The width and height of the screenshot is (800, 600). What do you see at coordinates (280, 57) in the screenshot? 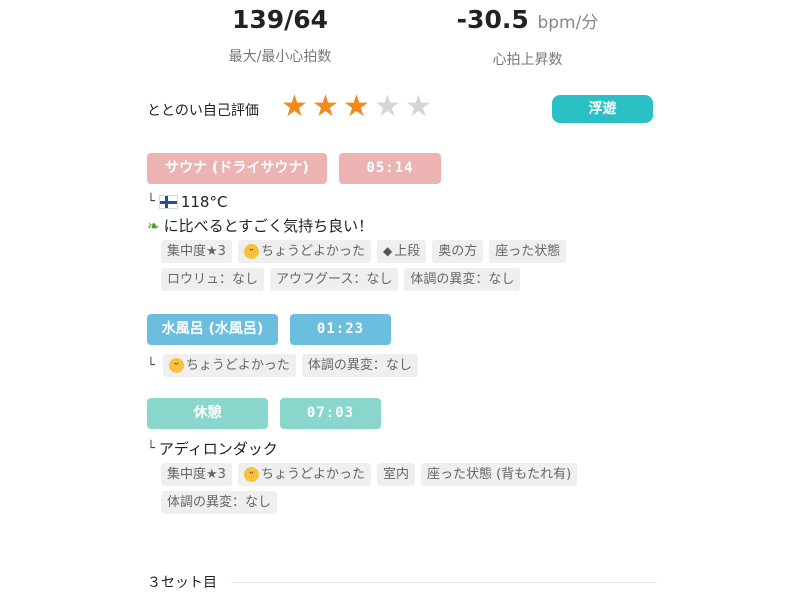
I see `heart-rate-label: 最大/最小心拍数` at bounding box center [280, 57].